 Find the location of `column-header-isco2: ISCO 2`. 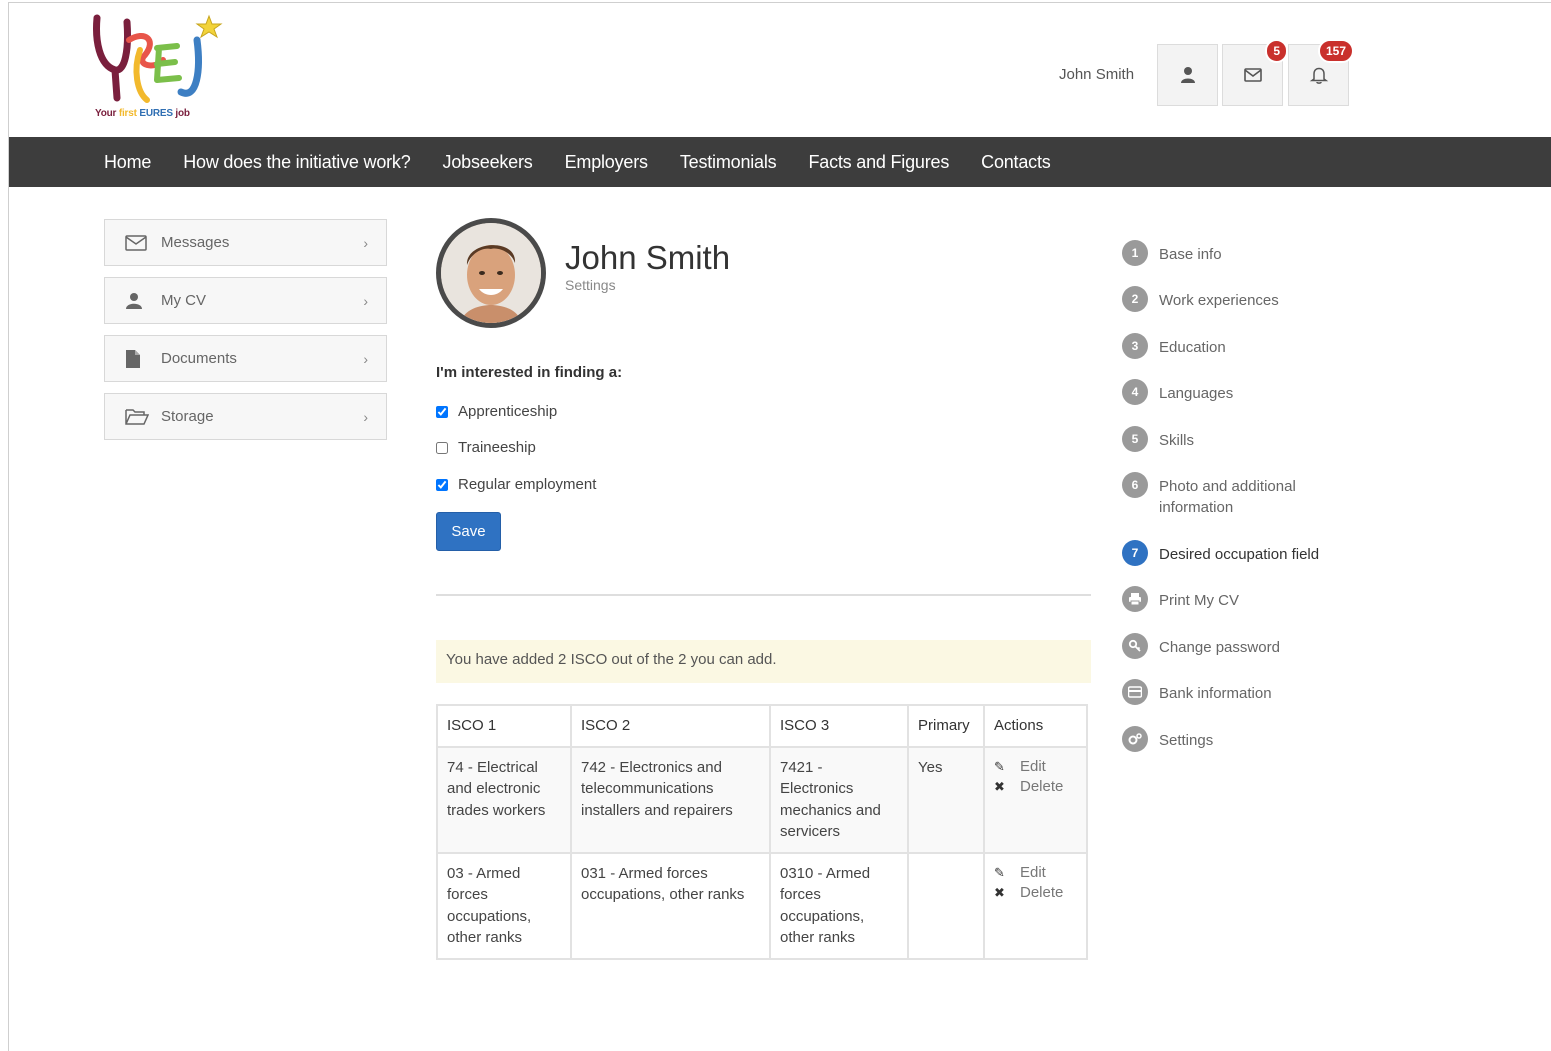

column-header-isco2: ISCO 2 is located at coordinates (670, 726).